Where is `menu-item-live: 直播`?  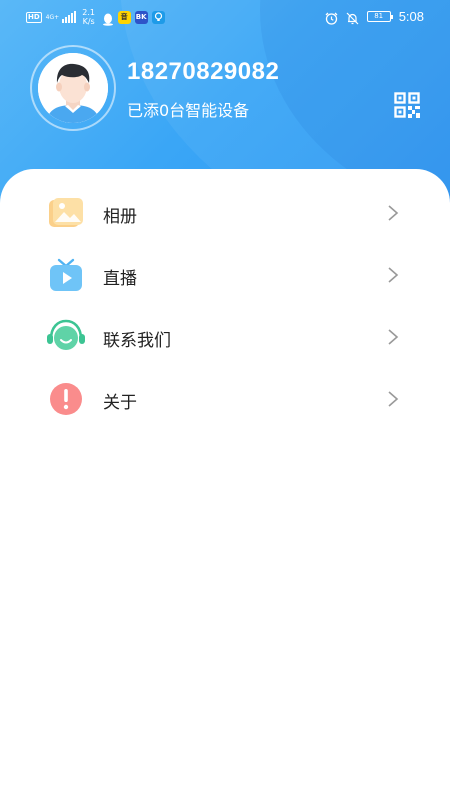
menu-item-live: 直播 is located at coordinates (225, 275).